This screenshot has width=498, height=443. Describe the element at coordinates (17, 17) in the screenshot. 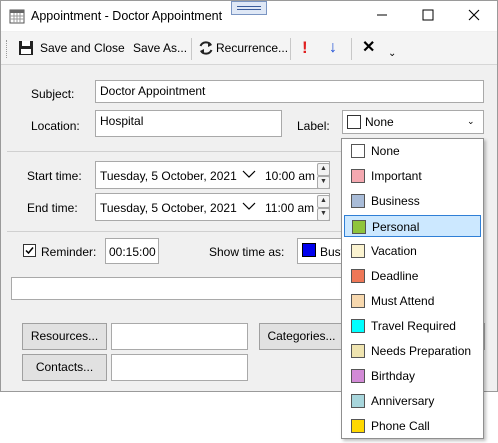

I see `calendar-icon` at that location.